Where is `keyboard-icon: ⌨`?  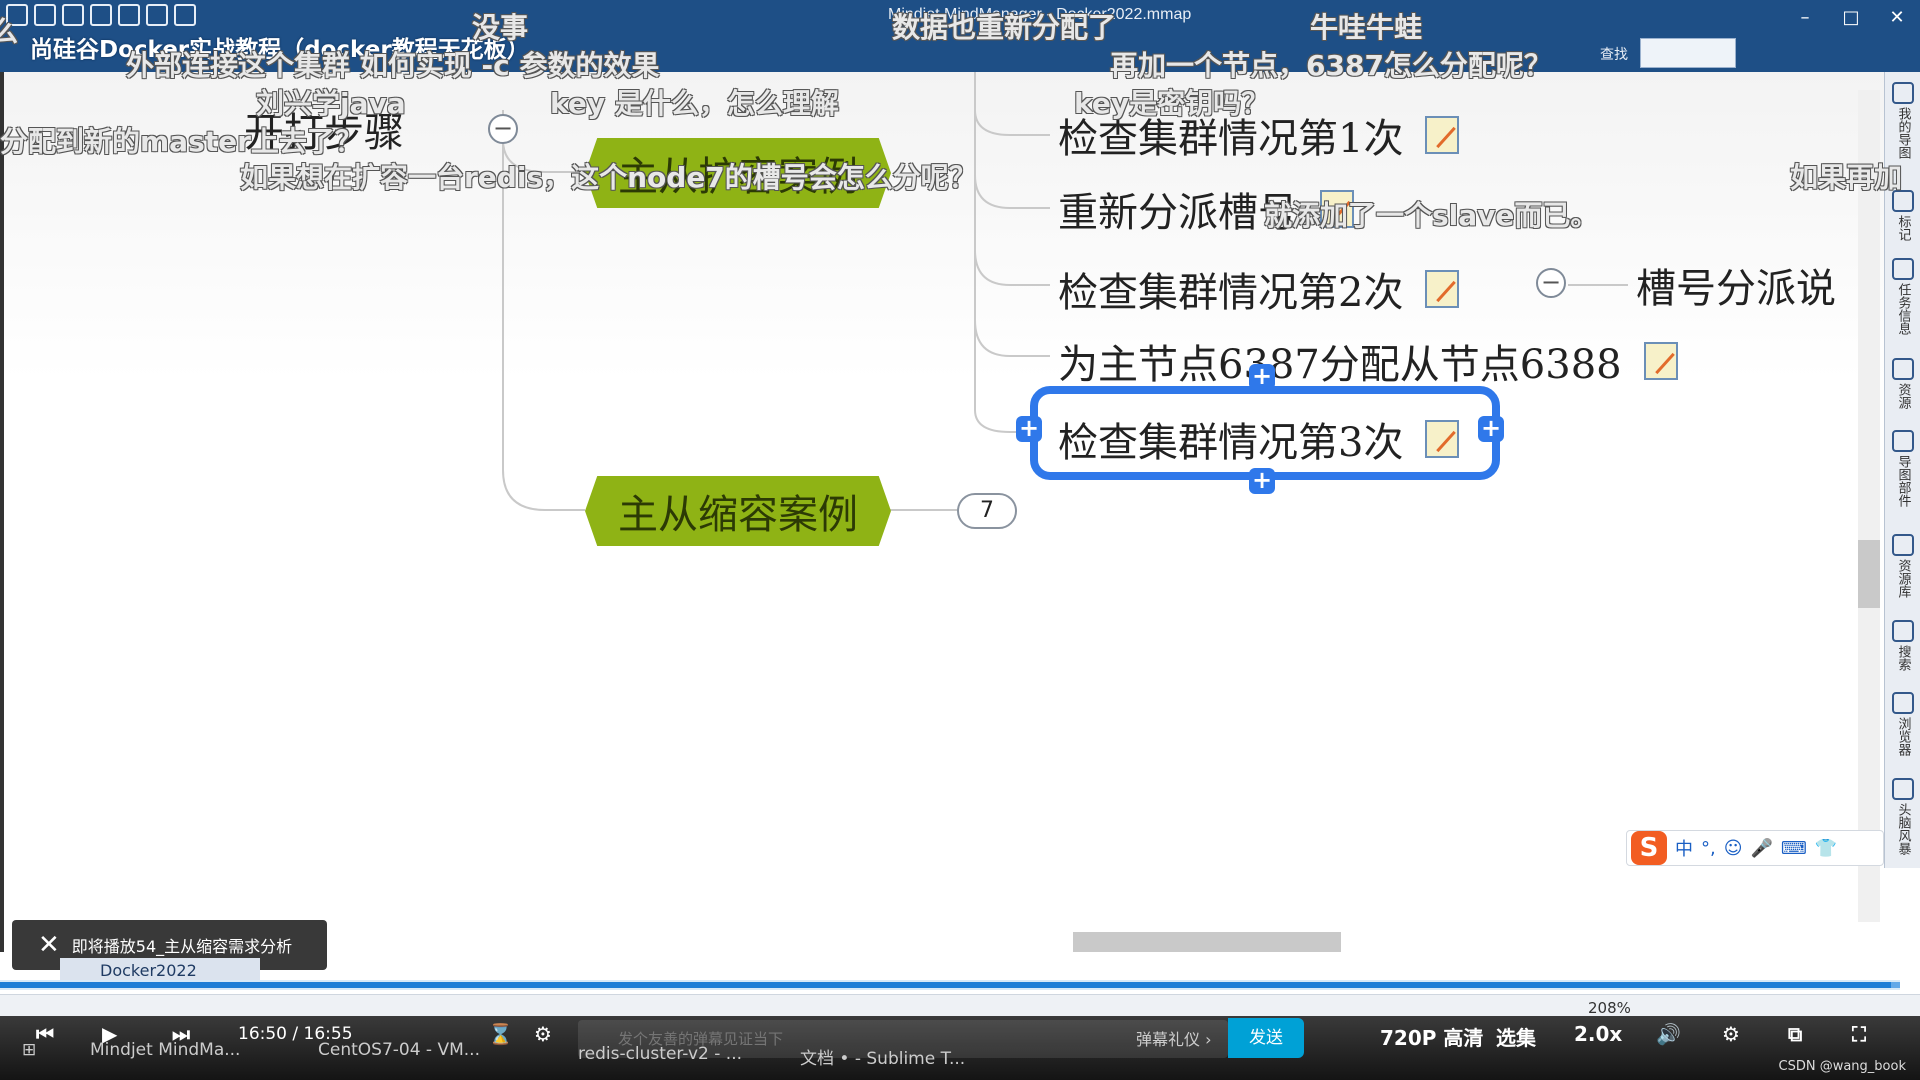
keyboard-icon: ⌨ is located at coordinates (1794, 848).